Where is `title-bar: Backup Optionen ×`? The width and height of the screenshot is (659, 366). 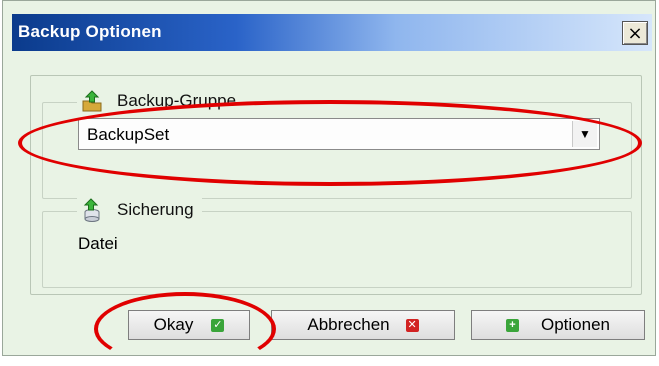 title-bar: Backup Optionen × is located at coordinates (332, 32).